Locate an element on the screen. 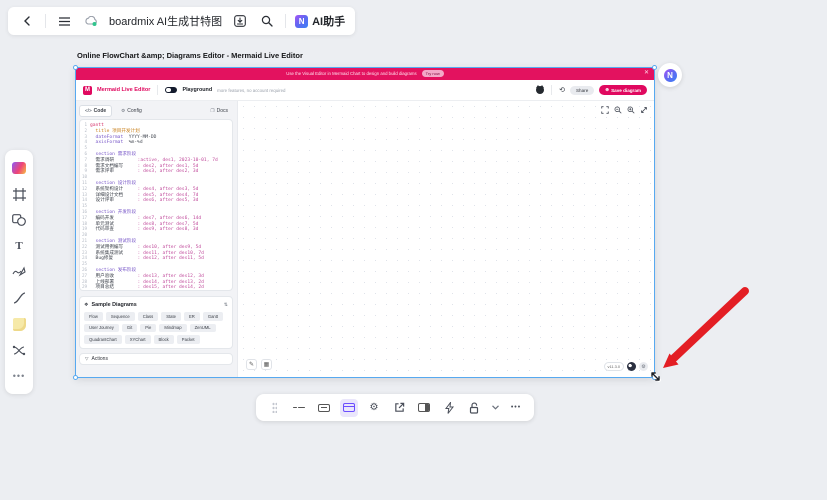  sample-chip: ZenUML is located at coordinates (202, 328).